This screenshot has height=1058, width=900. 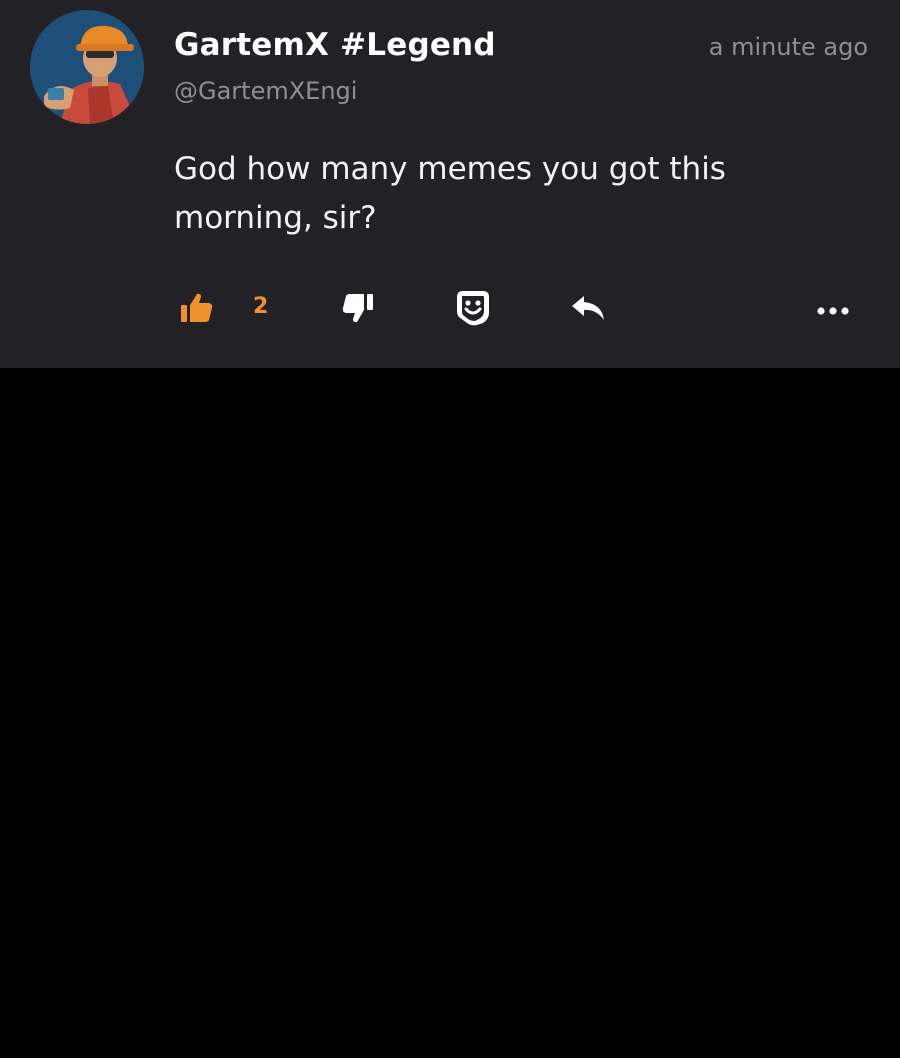 I want to click on post-timestamp: a minute ago, so click(x=788, y=47).